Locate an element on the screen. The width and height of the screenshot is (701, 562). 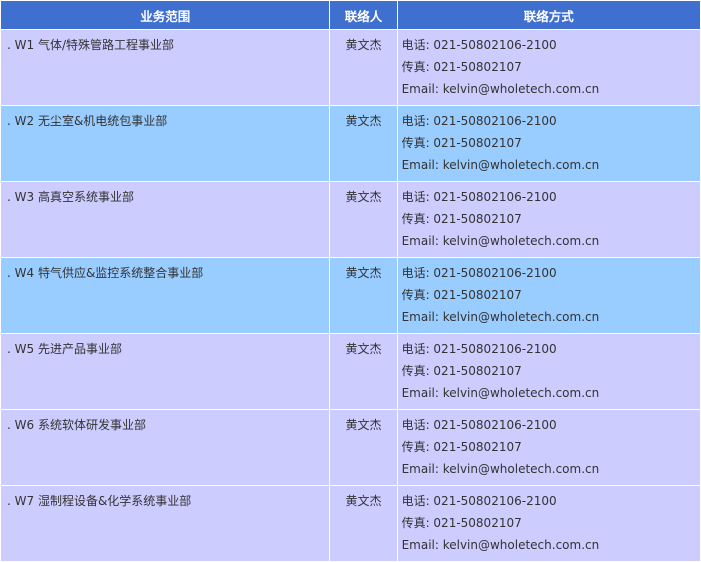
division-name: . W3 高真空系统事业部 is located at coordinates (165, 219).